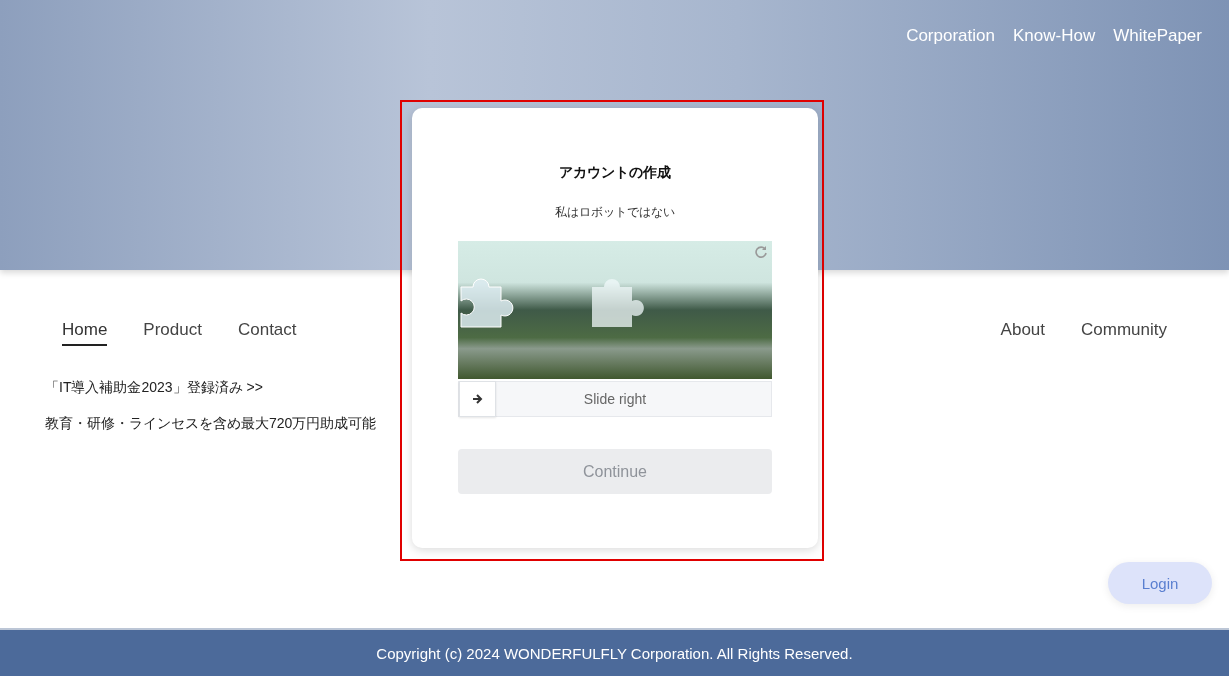 The height and width of the screenshot is (676, 1229). What do you see at coordinates (211, 424) in the screenshot?
I see `subsidy-text: 教育・研修・ラインセスを含め最大720万円助成可能` at bounding box center [211, 424].